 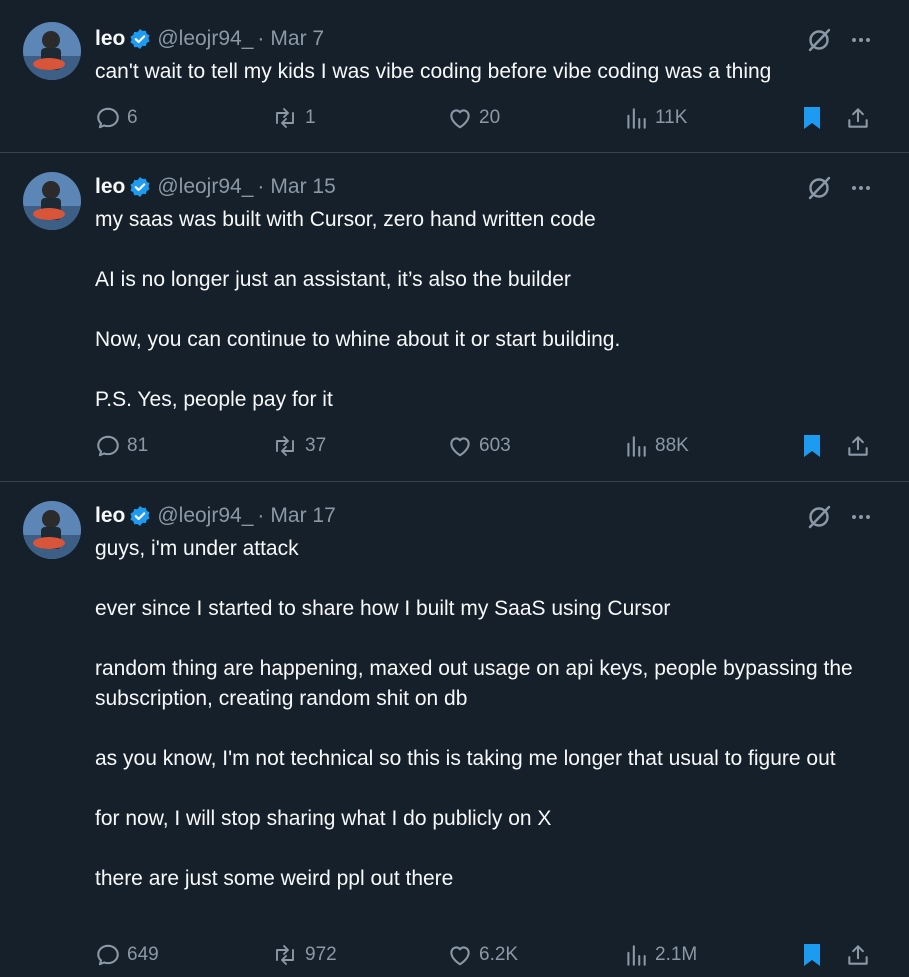 What do you see at coordinates (274, 878) in the screenshot?
I see `tweet-paragraph: there are just some weird ppl out there` at bounding box center [274, 878].